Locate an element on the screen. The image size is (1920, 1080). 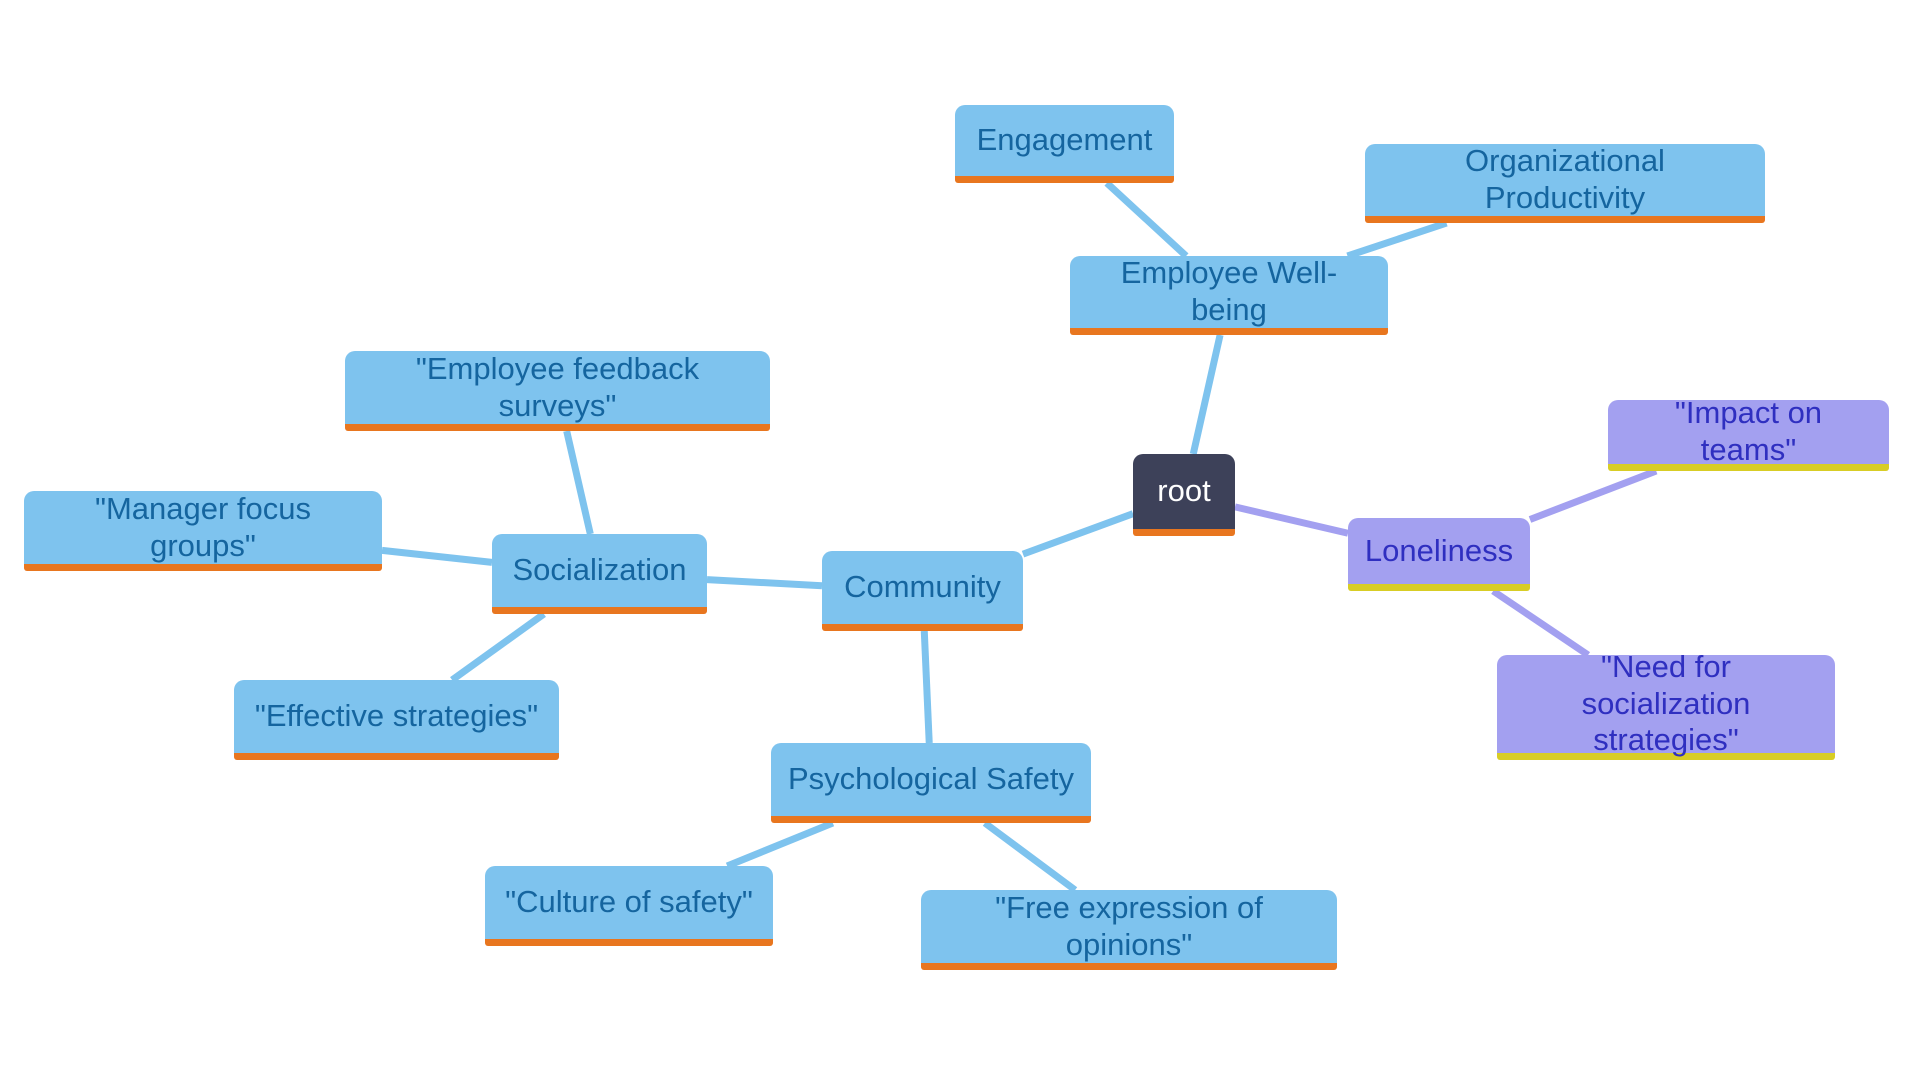
mindmap-node-effective-strategies: "Effective strategies" is located at coordinates (396, 720).